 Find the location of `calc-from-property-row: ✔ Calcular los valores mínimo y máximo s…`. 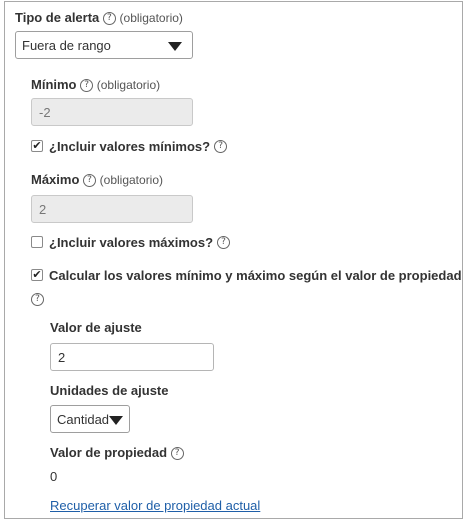

calc-from-property-row: ✔ Calcular los valores mínimo y máximo s… is located at coordinates (246, 275).